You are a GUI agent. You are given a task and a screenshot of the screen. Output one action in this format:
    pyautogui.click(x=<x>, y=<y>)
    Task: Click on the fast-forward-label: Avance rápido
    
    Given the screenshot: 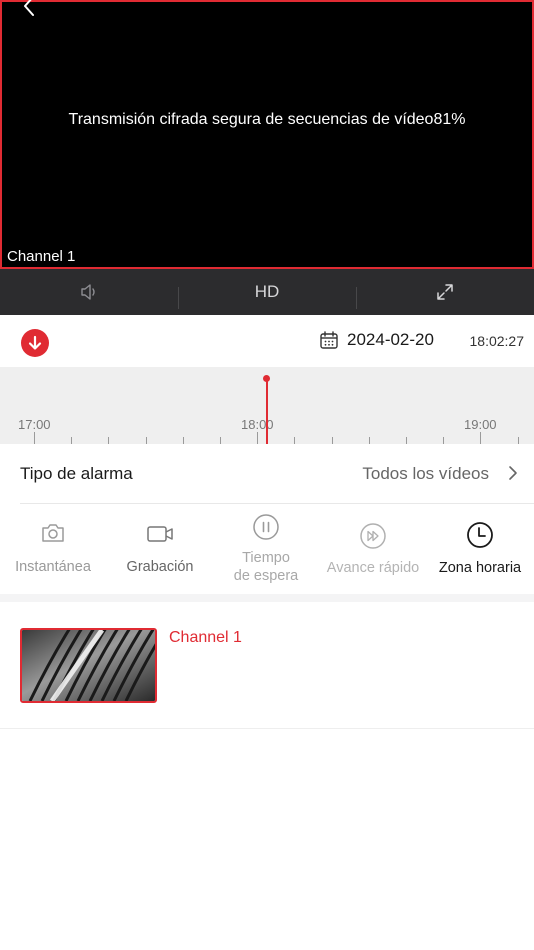 What is the action you would take?
    pyautogui.click(x=373, y=568)
    